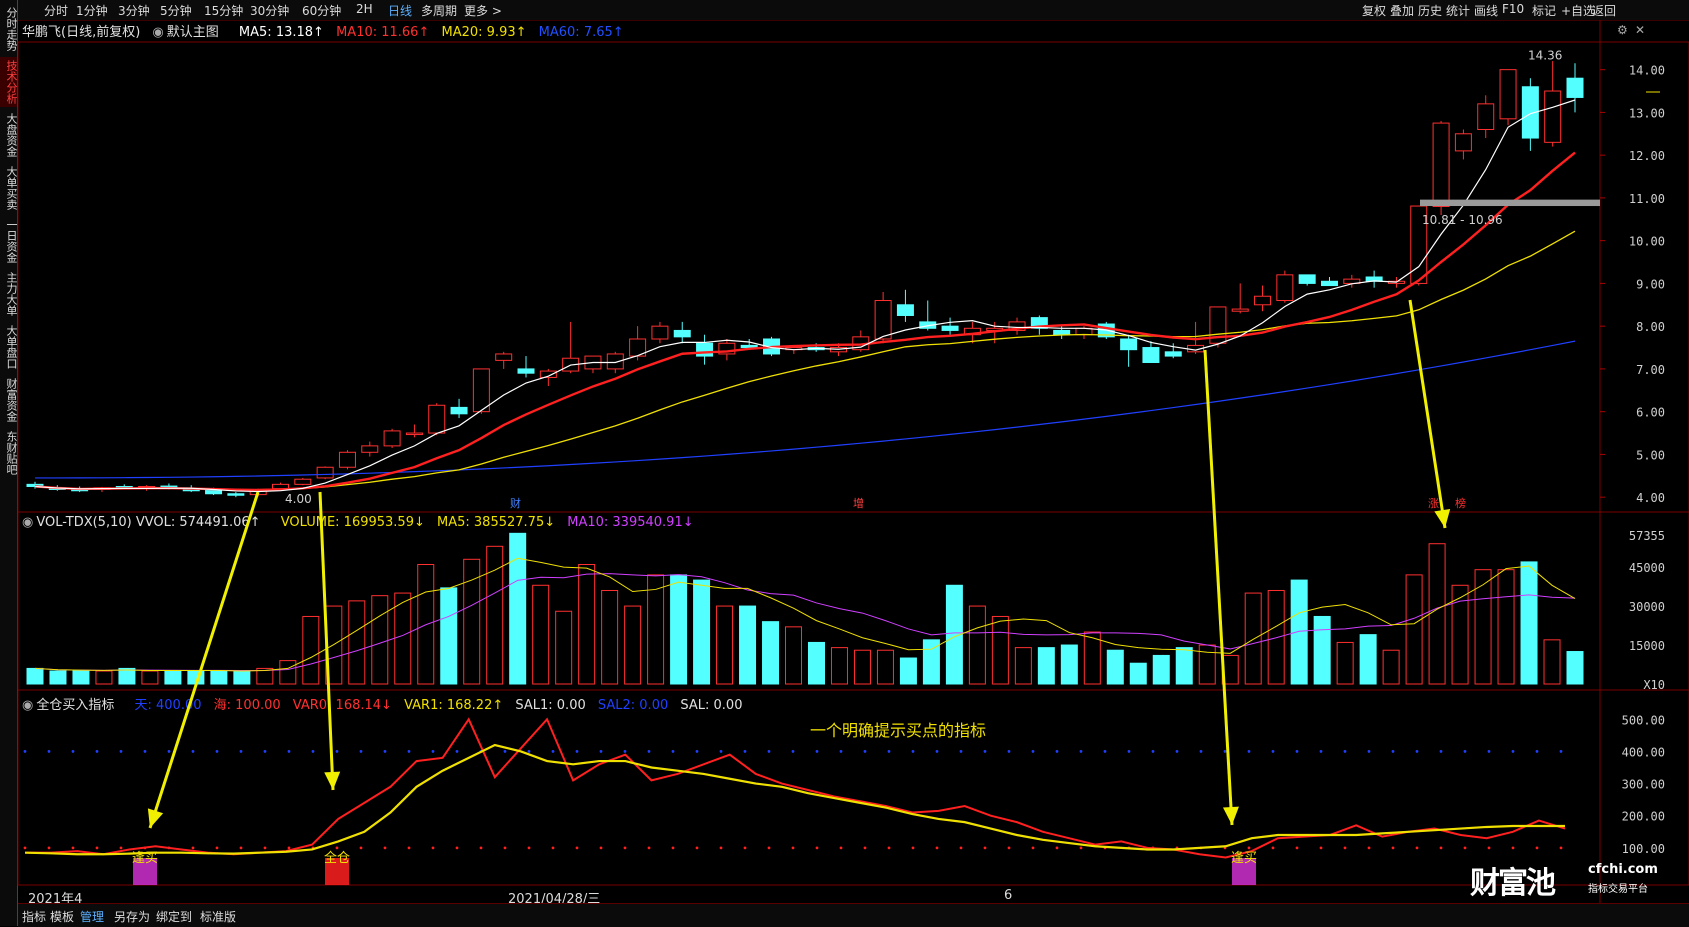 The width and height of the screenshot is (1689, 927). Describe the element at coordinates (1647, 71) in the screenshot. I see `price-tick-label: 14.00` at that location.